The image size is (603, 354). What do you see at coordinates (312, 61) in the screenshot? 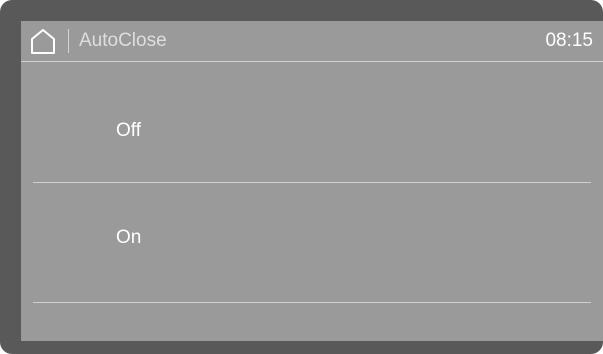
I see `header-divider` at bounding box center [312, 61].